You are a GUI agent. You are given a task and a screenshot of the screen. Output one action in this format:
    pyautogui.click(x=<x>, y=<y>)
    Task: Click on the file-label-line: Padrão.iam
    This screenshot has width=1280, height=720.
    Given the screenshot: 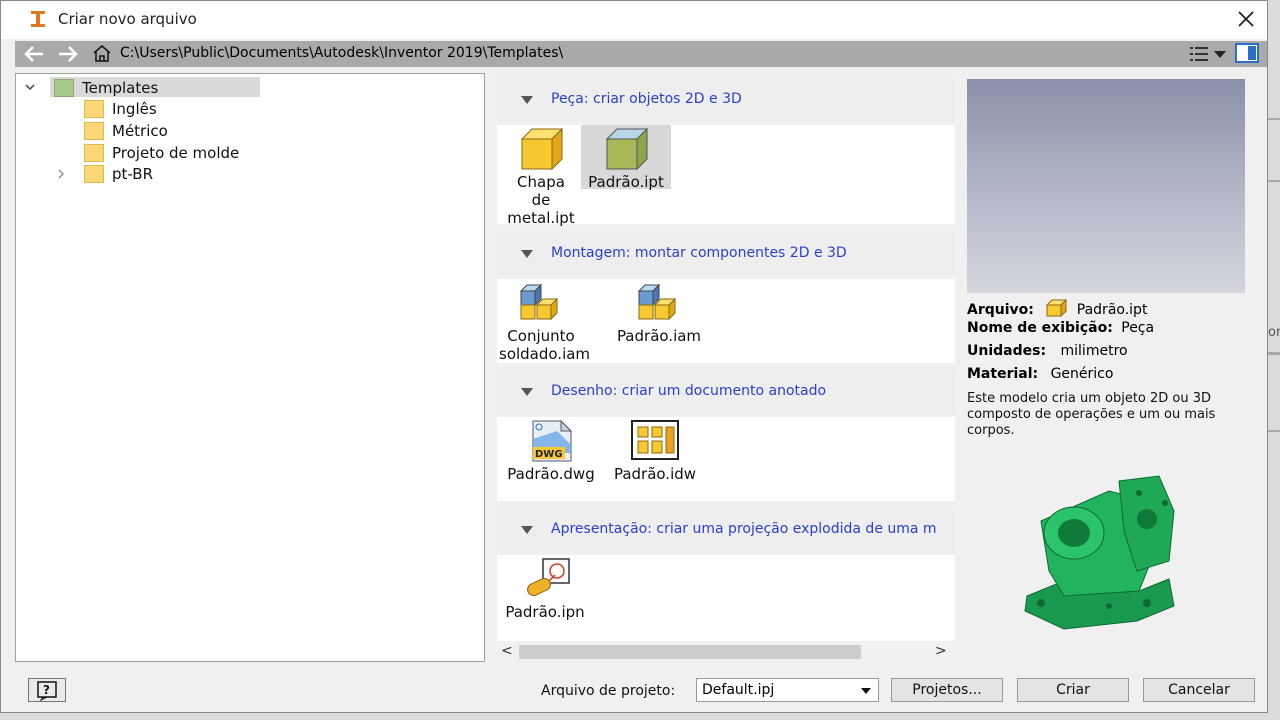 What is the action you would take?
    pyautogui.click(x=659, y=336)
    